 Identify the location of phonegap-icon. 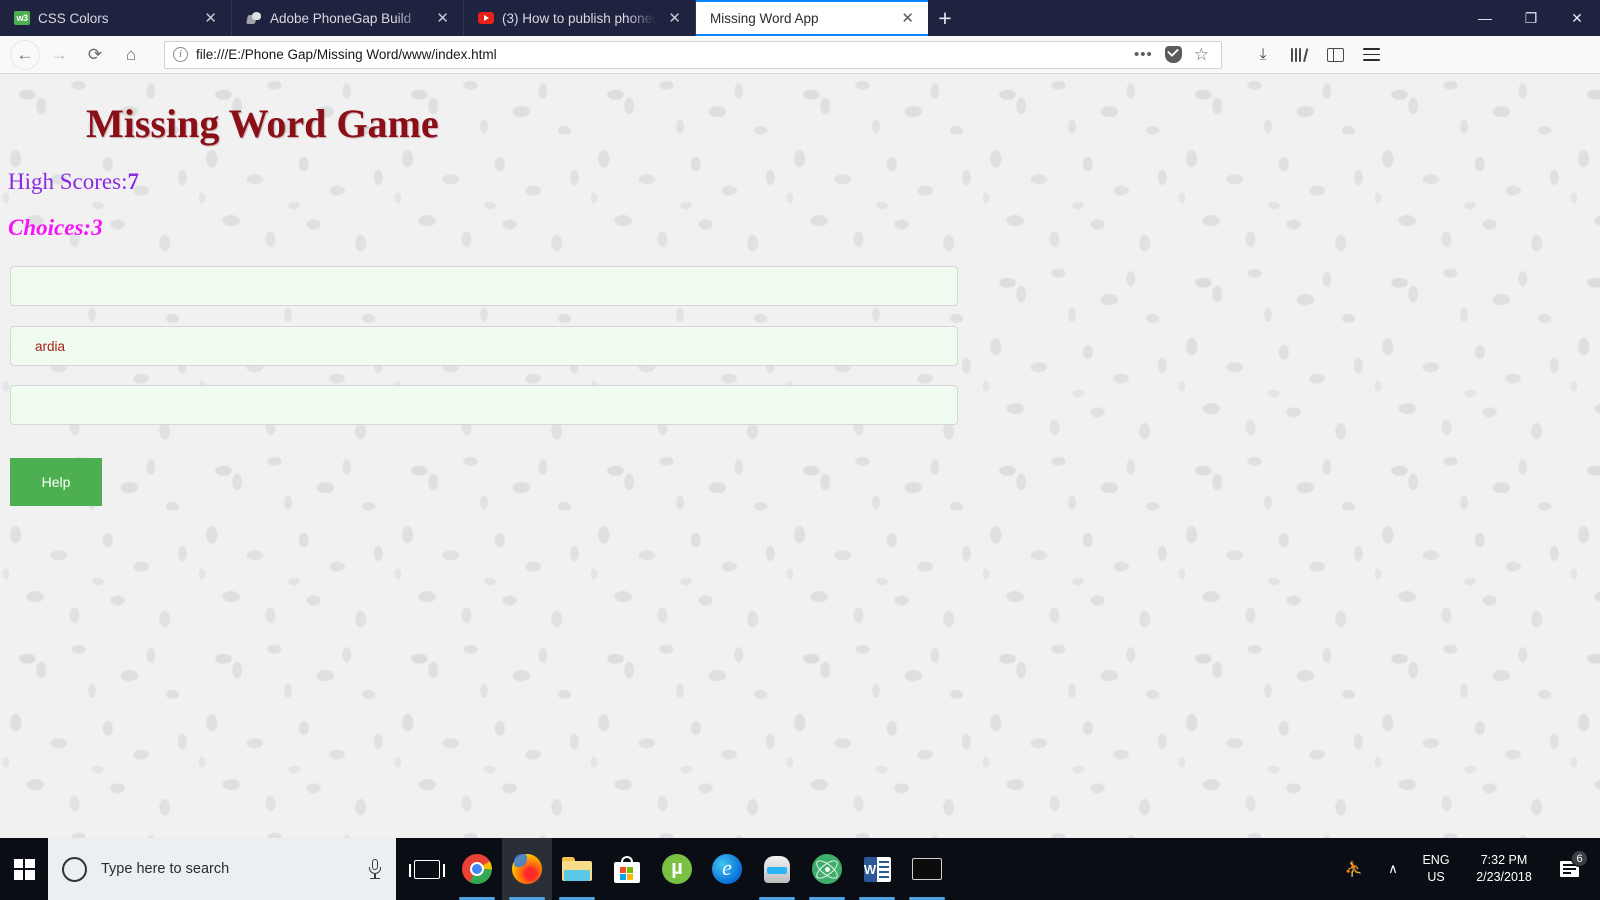
(254, 18).